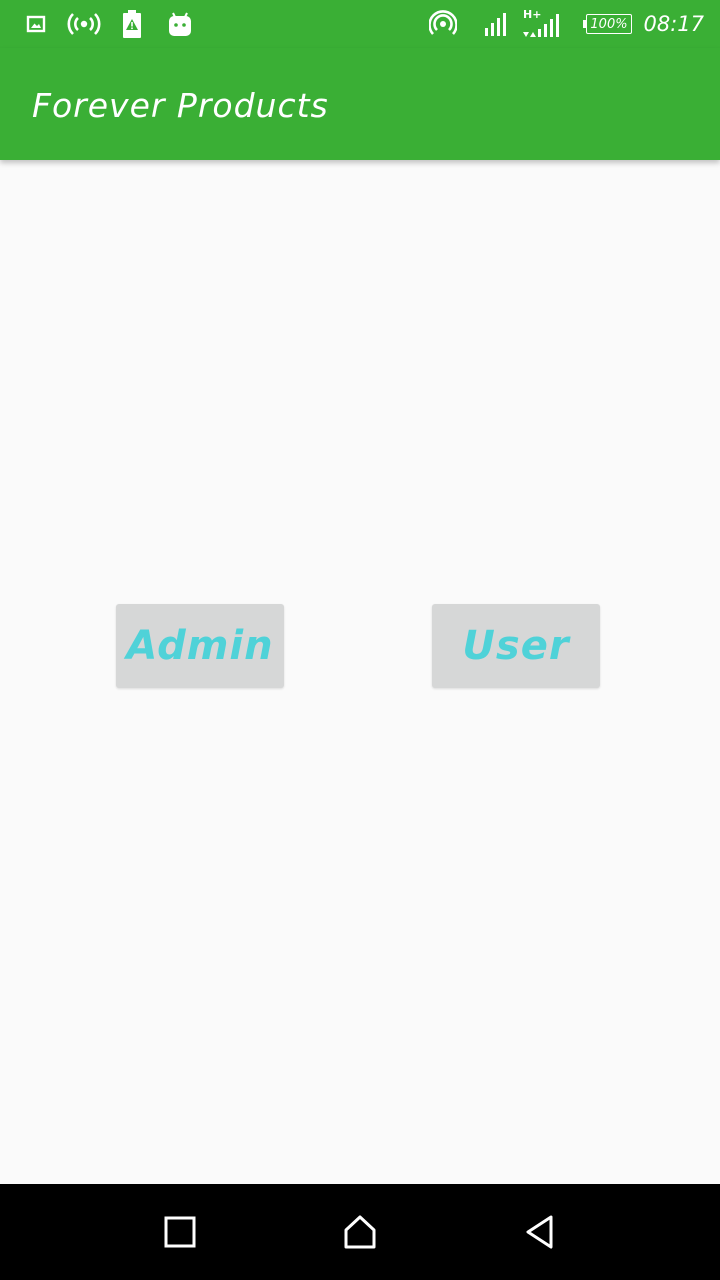 The width and height of the screenshot is (720, 1280). What do you see at coordinates (132, 24) in the screenshot?
I see `battery-alert-icon` at bounding box center [132, 24].